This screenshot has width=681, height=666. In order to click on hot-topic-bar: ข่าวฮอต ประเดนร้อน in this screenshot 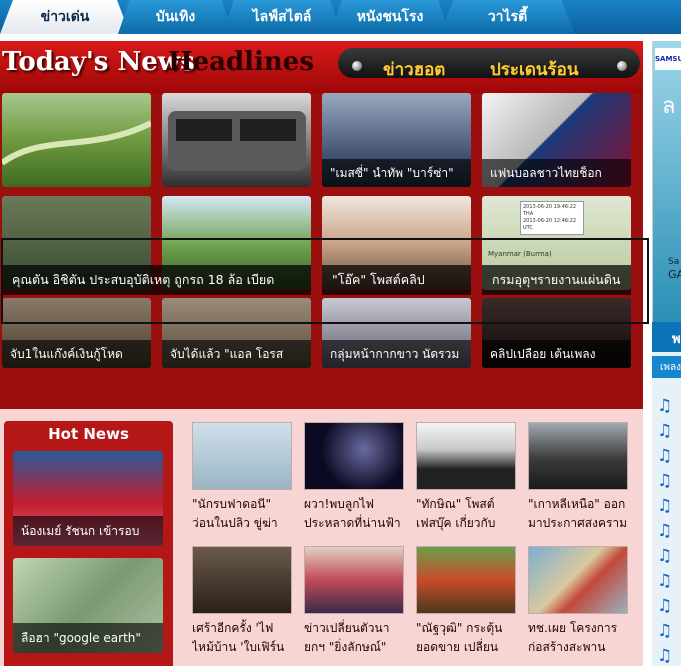, I will do `click(489, 64)`.